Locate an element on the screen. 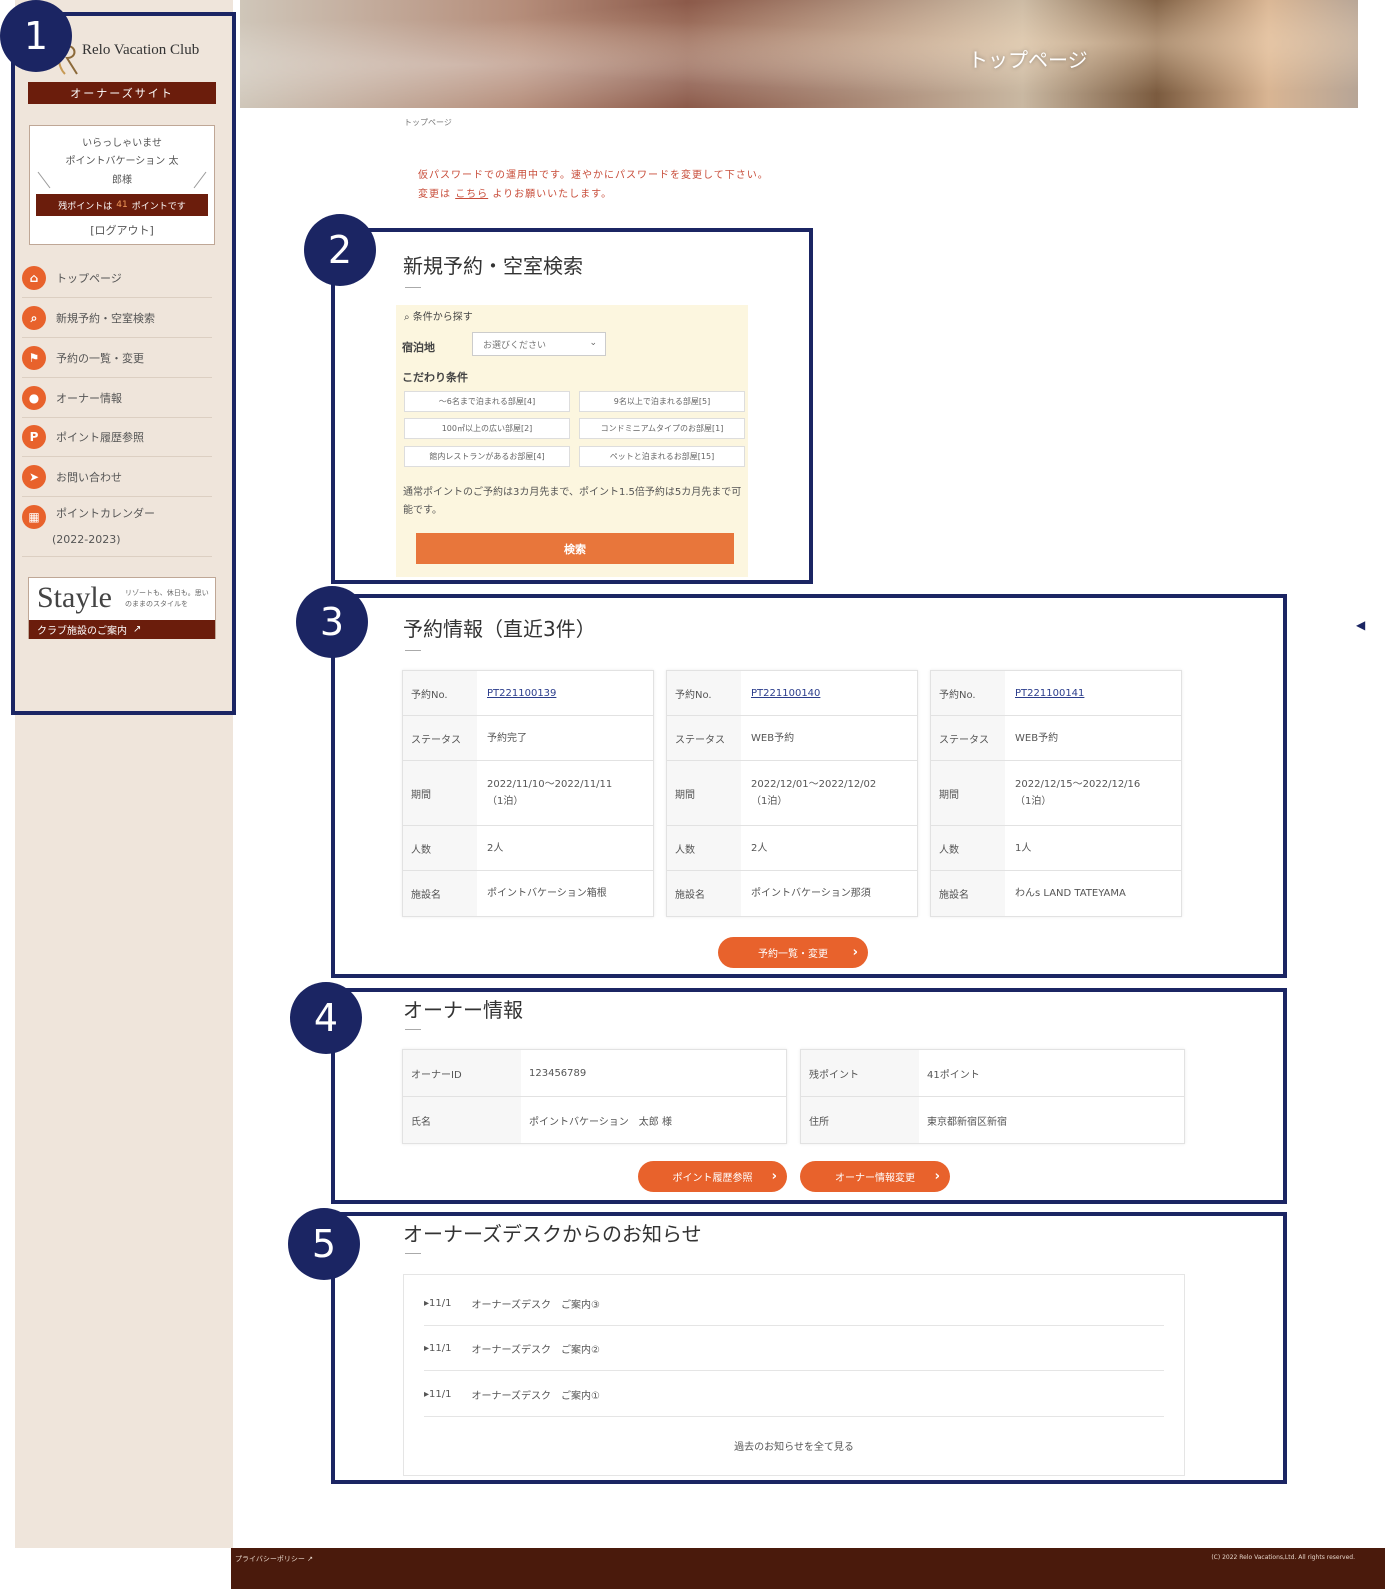 The height and width of the screenshot is (1589, 1385). change-password-link: こちら is located at coordinates (471, 194).